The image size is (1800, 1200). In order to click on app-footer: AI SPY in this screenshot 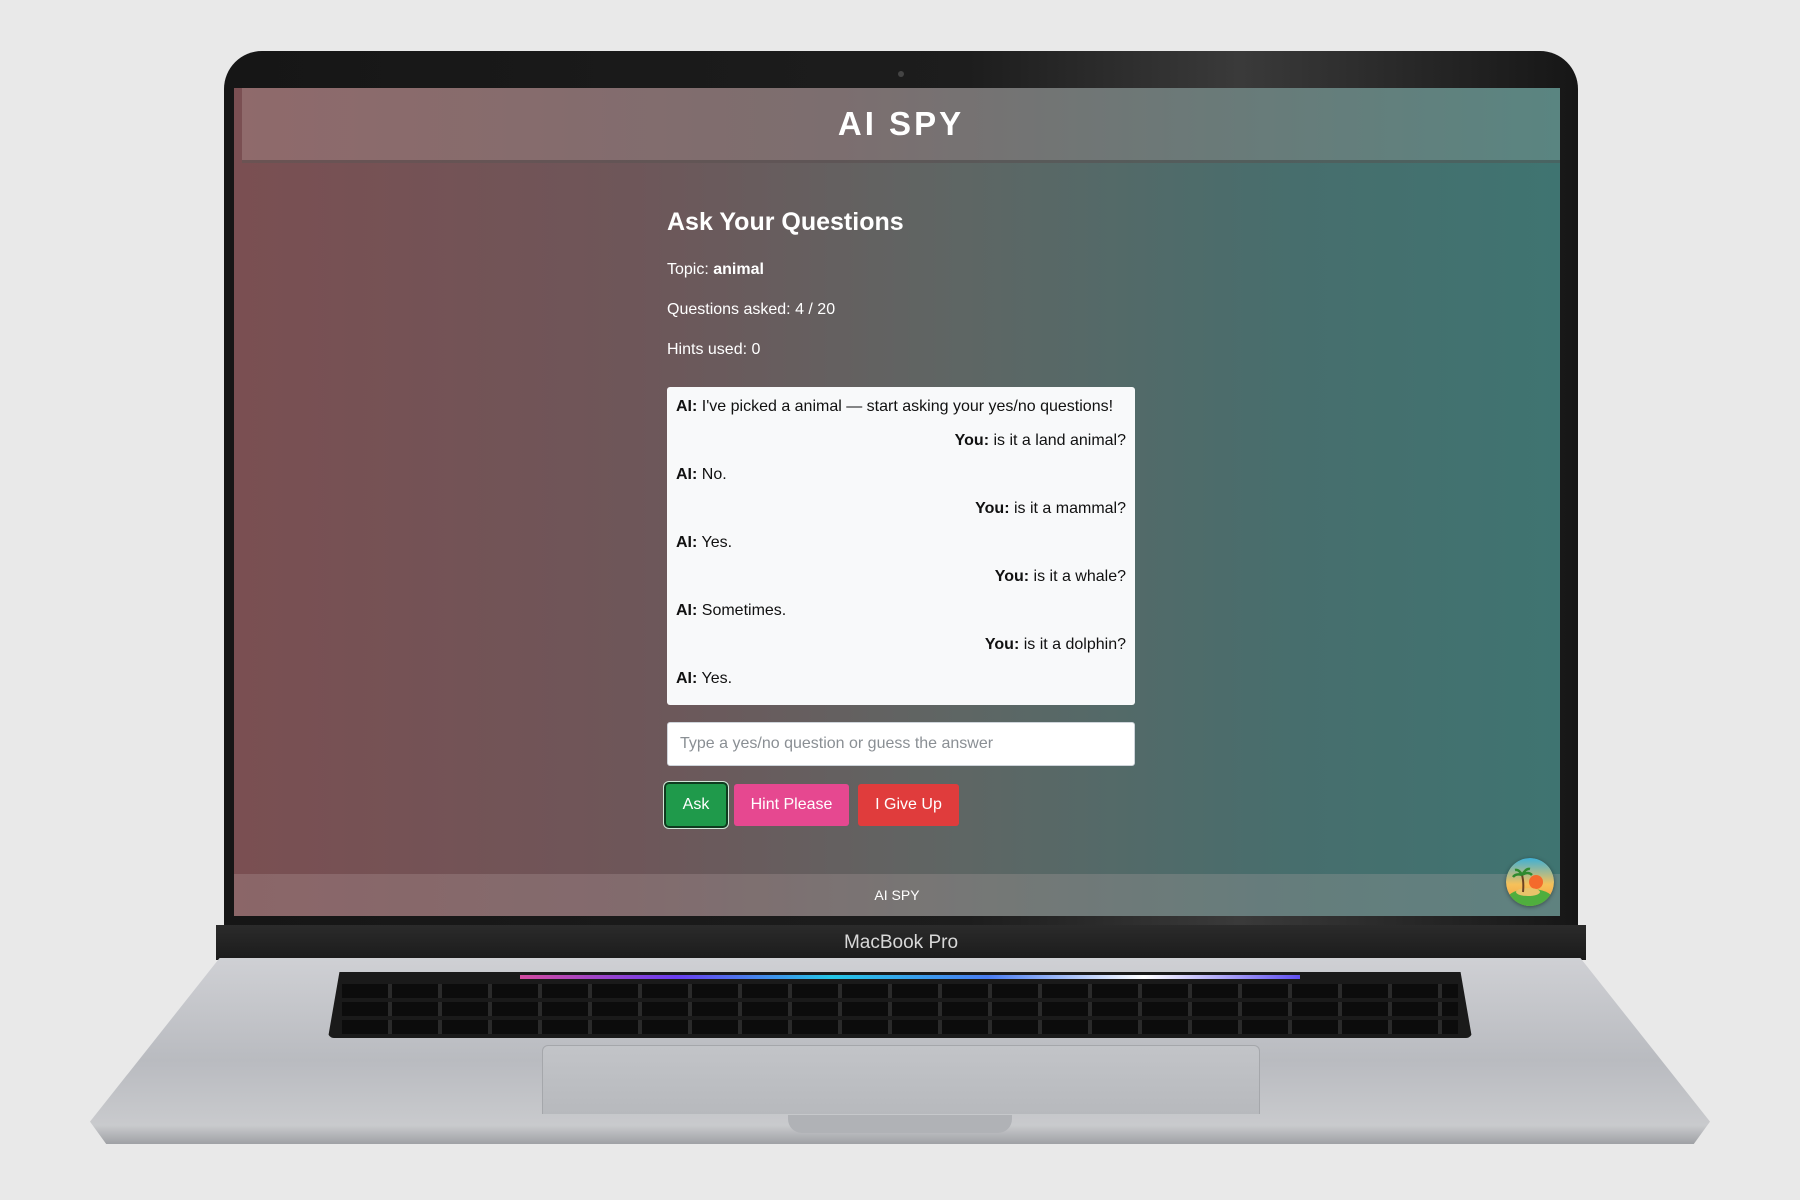, I will do `click(897, 895)`.